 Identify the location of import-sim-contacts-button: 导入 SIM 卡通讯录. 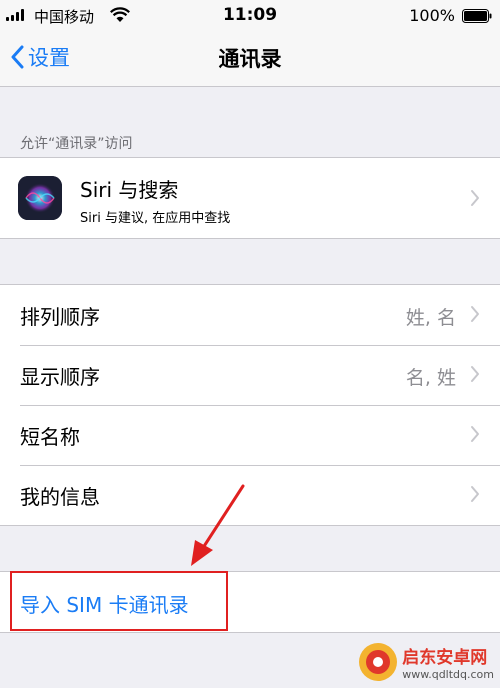
(104, 603).